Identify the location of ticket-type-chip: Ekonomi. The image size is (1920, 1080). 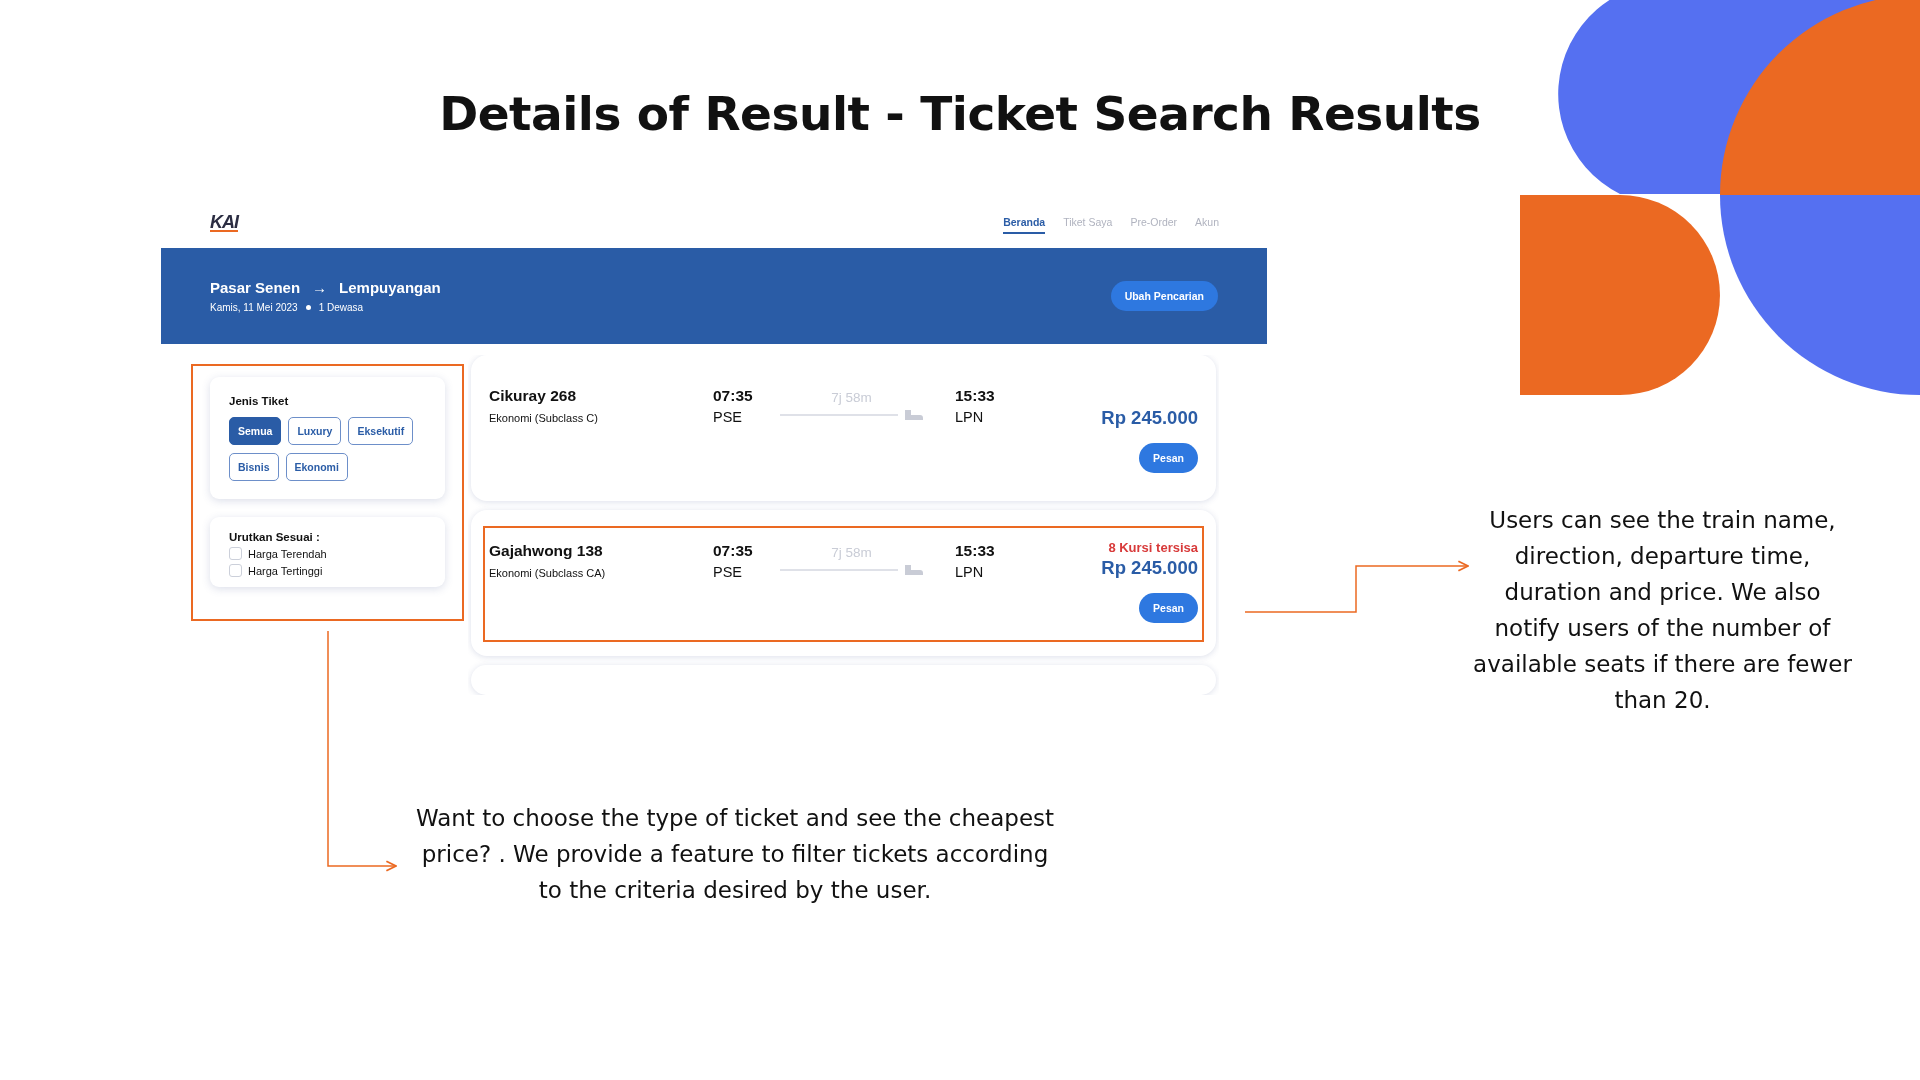
(316, 467).